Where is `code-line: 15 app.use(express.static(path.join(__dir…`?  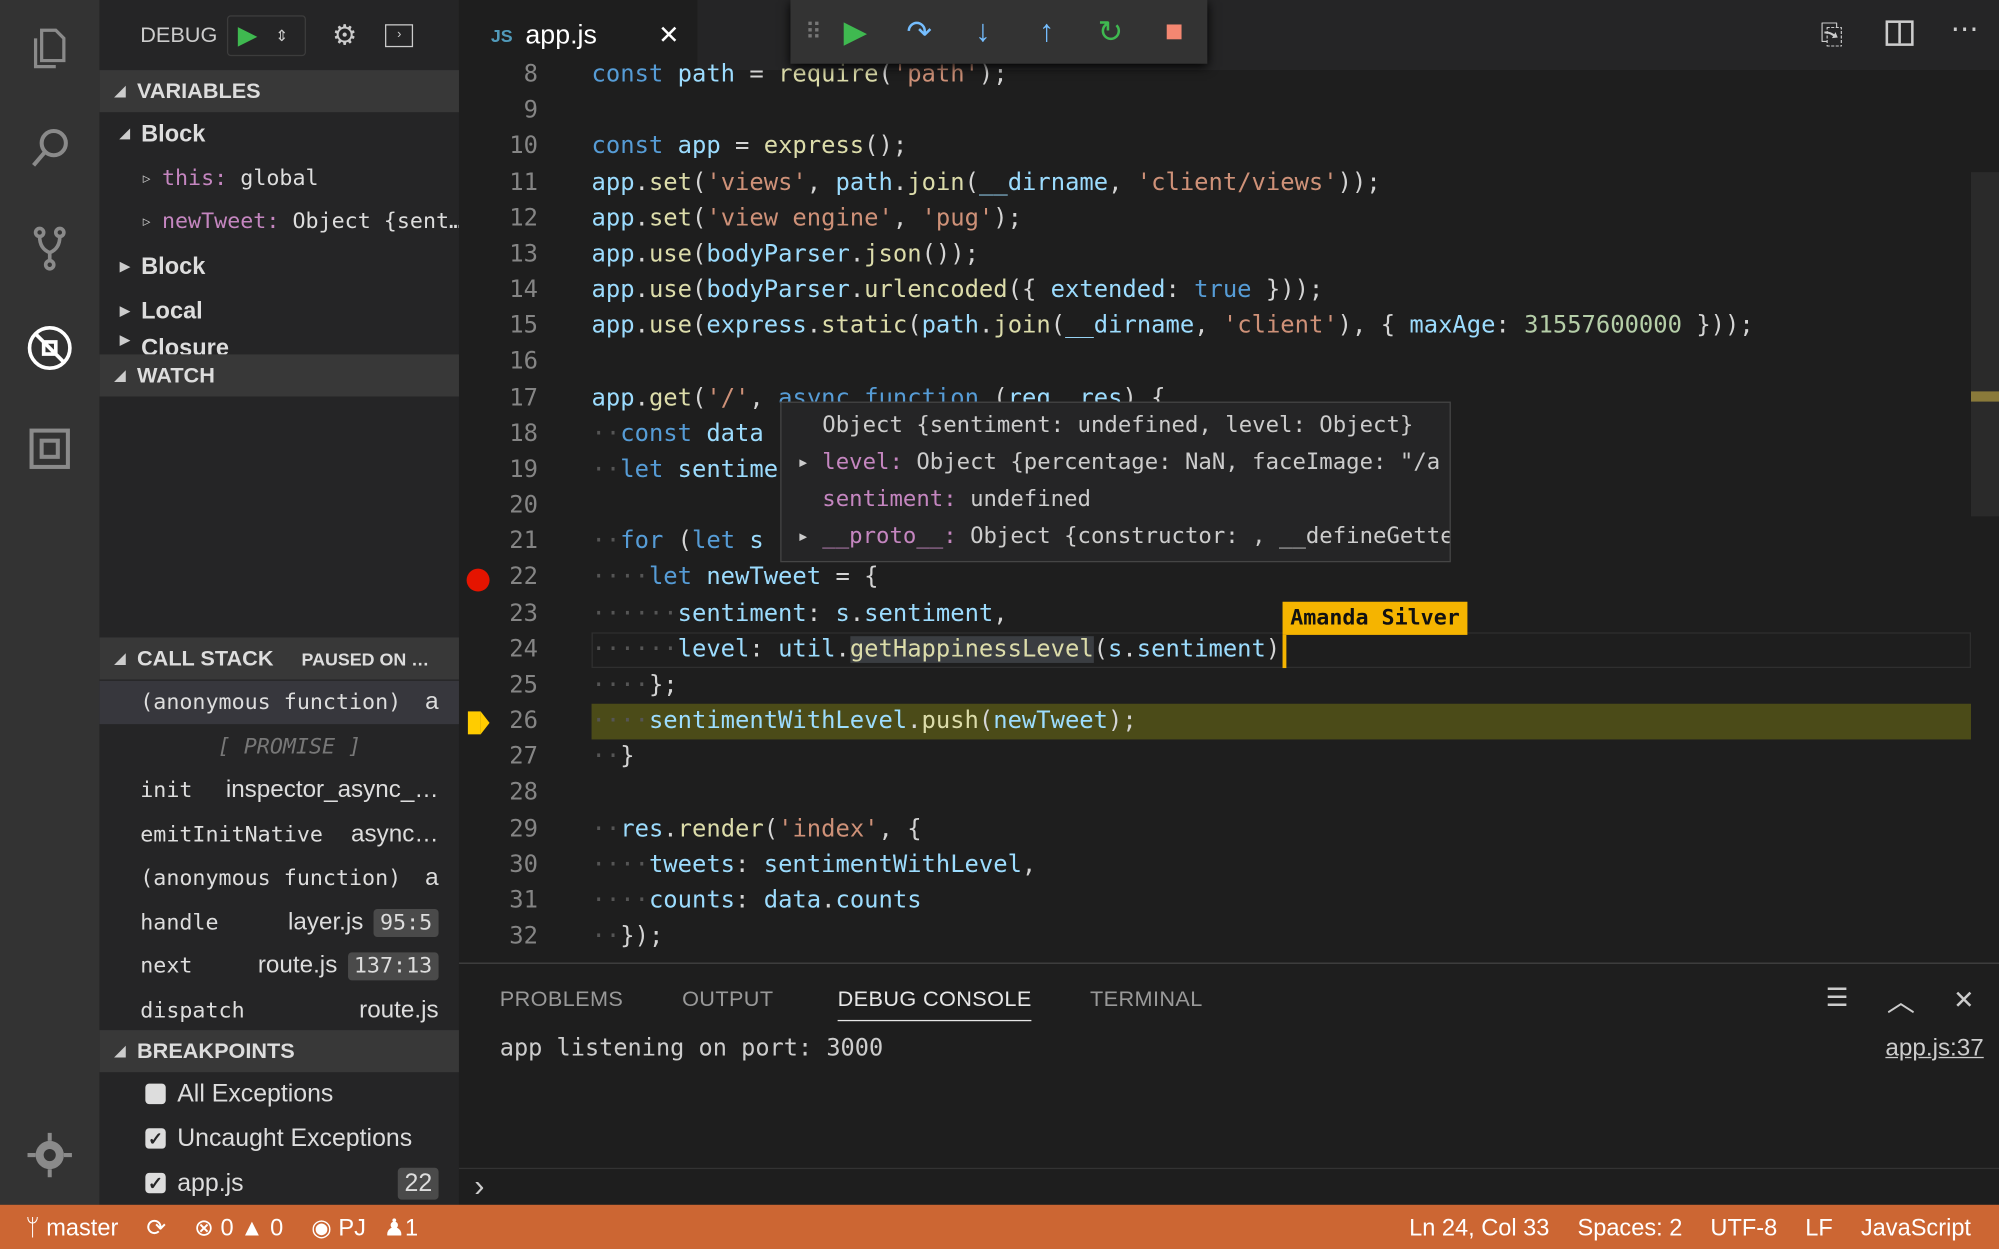 code-line: 15 app.use(express.static(path.join(__dir… is located at coordinates (1215, 327).